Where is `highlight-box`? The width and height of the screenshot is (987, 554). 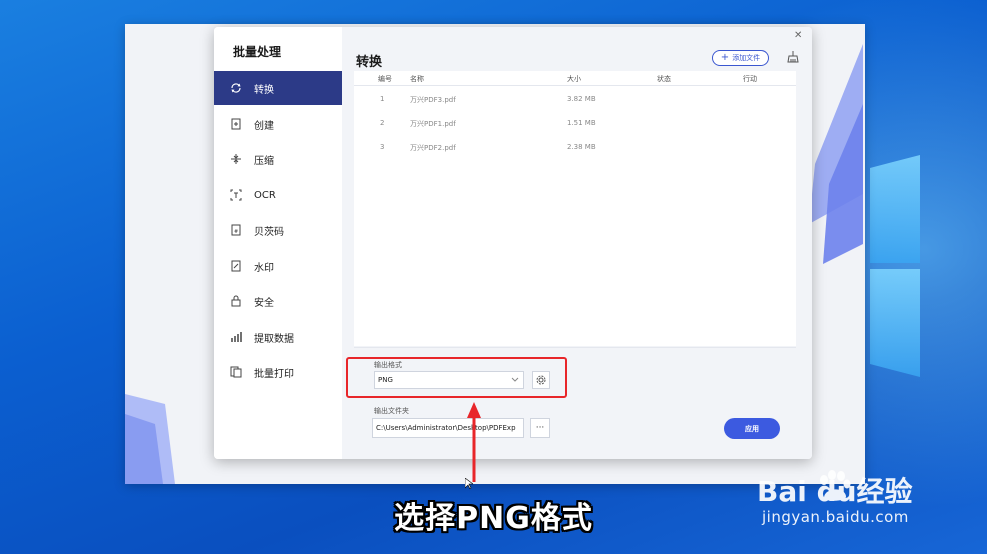
highlight-box is located at coordinates (456, 377).